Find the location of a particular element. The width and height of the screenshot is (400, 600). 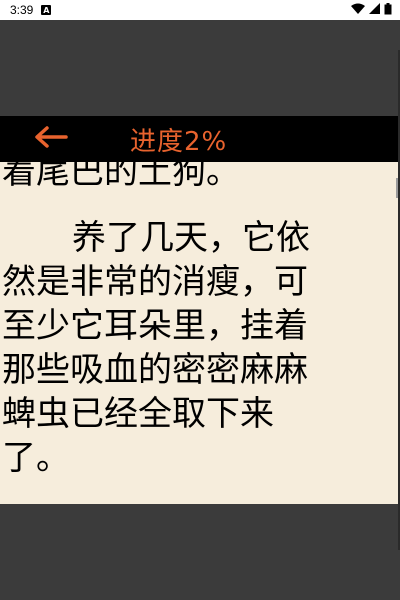

notification-icon: A is located at coordinates (46, 10).